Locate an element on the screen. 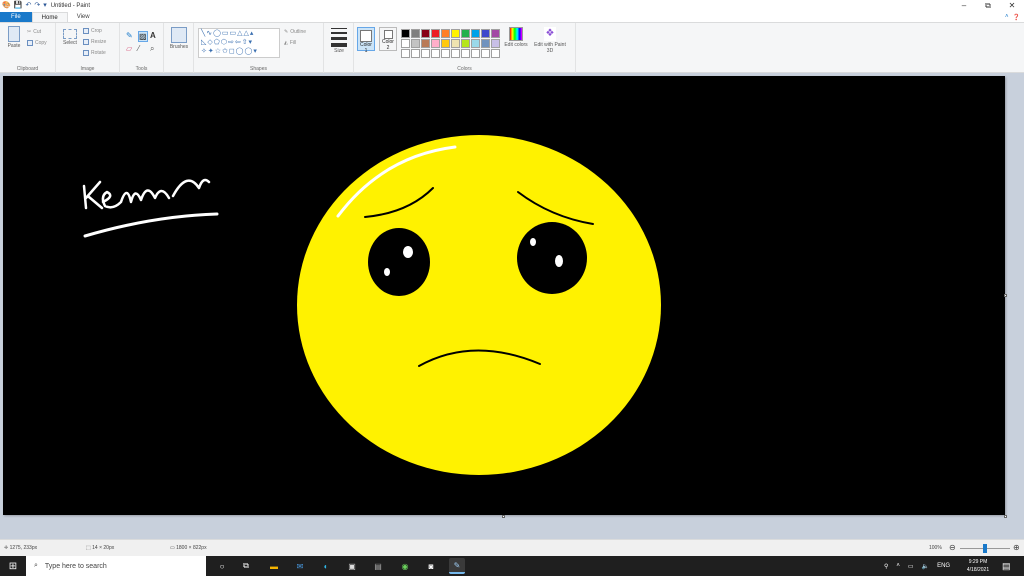 Image resolution: width=1024 pixels, height=576 pixels. tab-home: Home is located at coordinates (49, 17).